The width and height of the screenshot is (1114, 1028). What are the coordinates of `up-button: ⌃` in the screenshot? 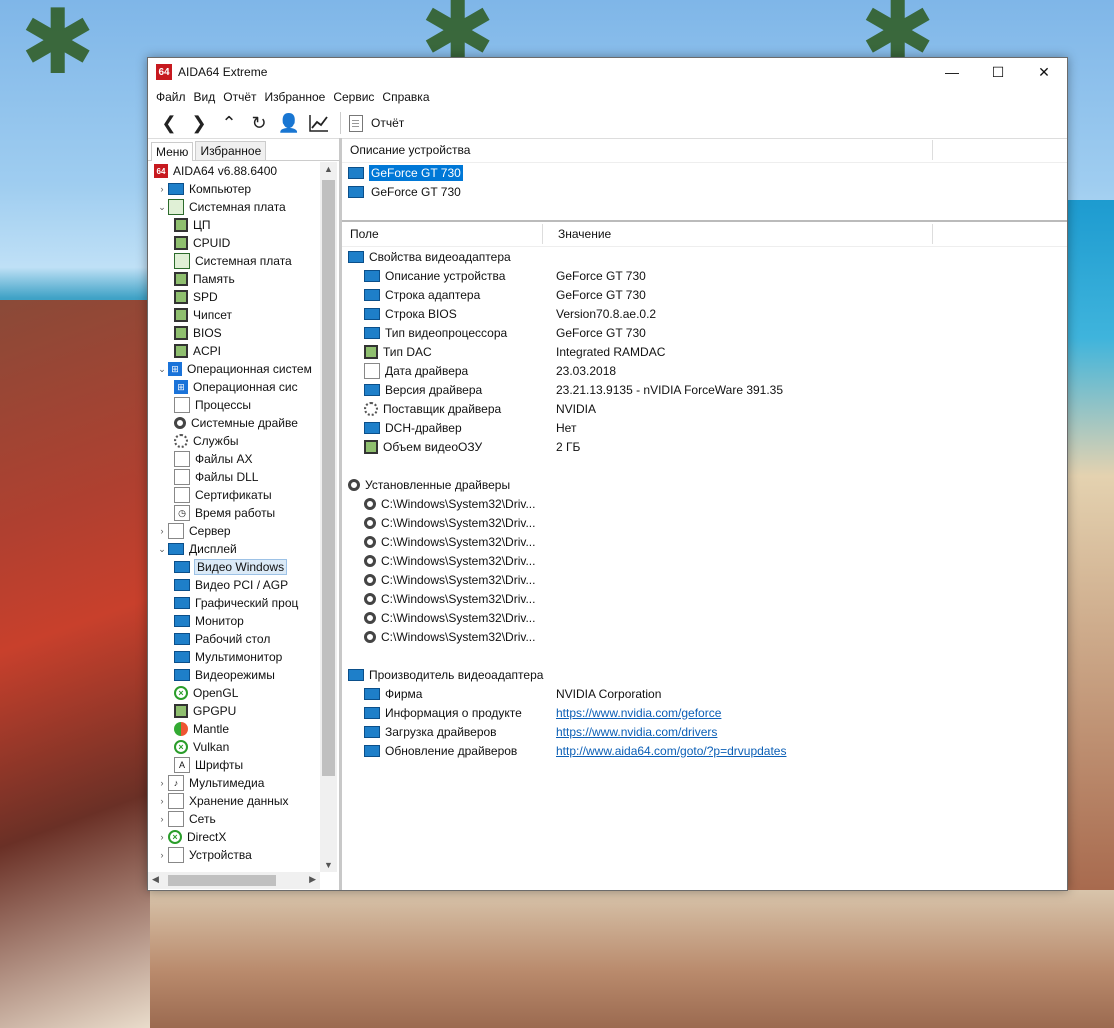 It's located at (229, 123).